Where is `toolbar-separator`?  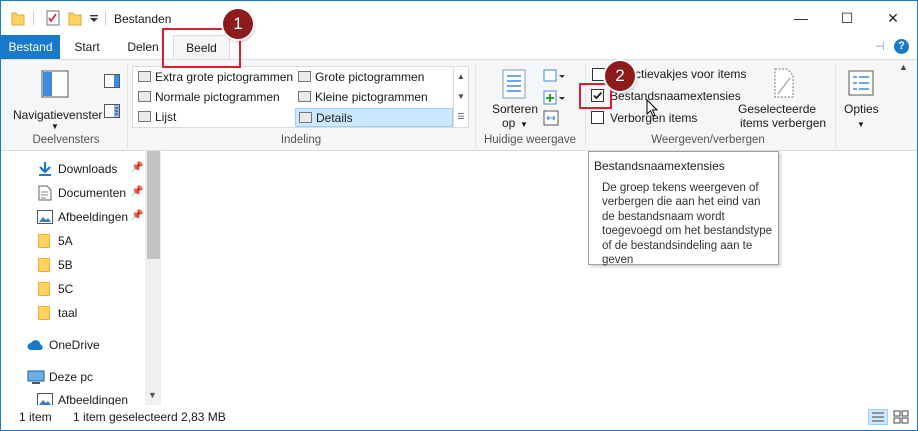
toolbar-separator is located at coordinates (33, 18).